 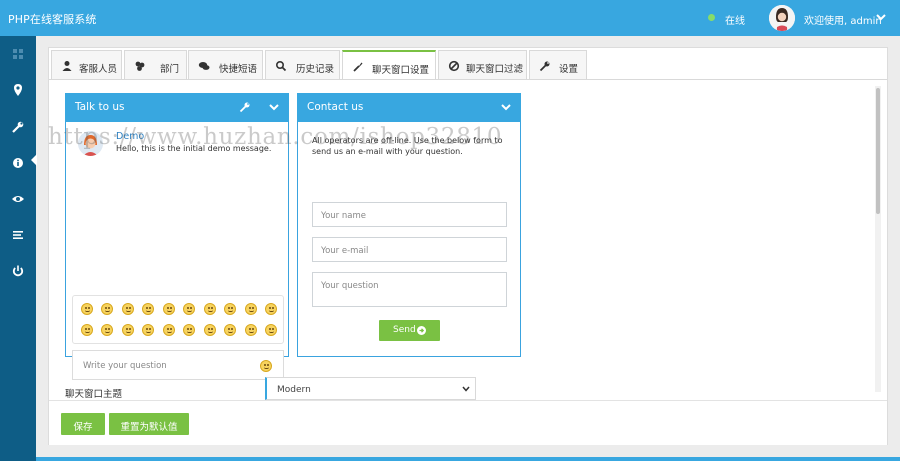 What do you see at coordinates (409, 107) in the screenshot?
I see `contact-widget-header: Contact us` at bounding box center [409, 107].